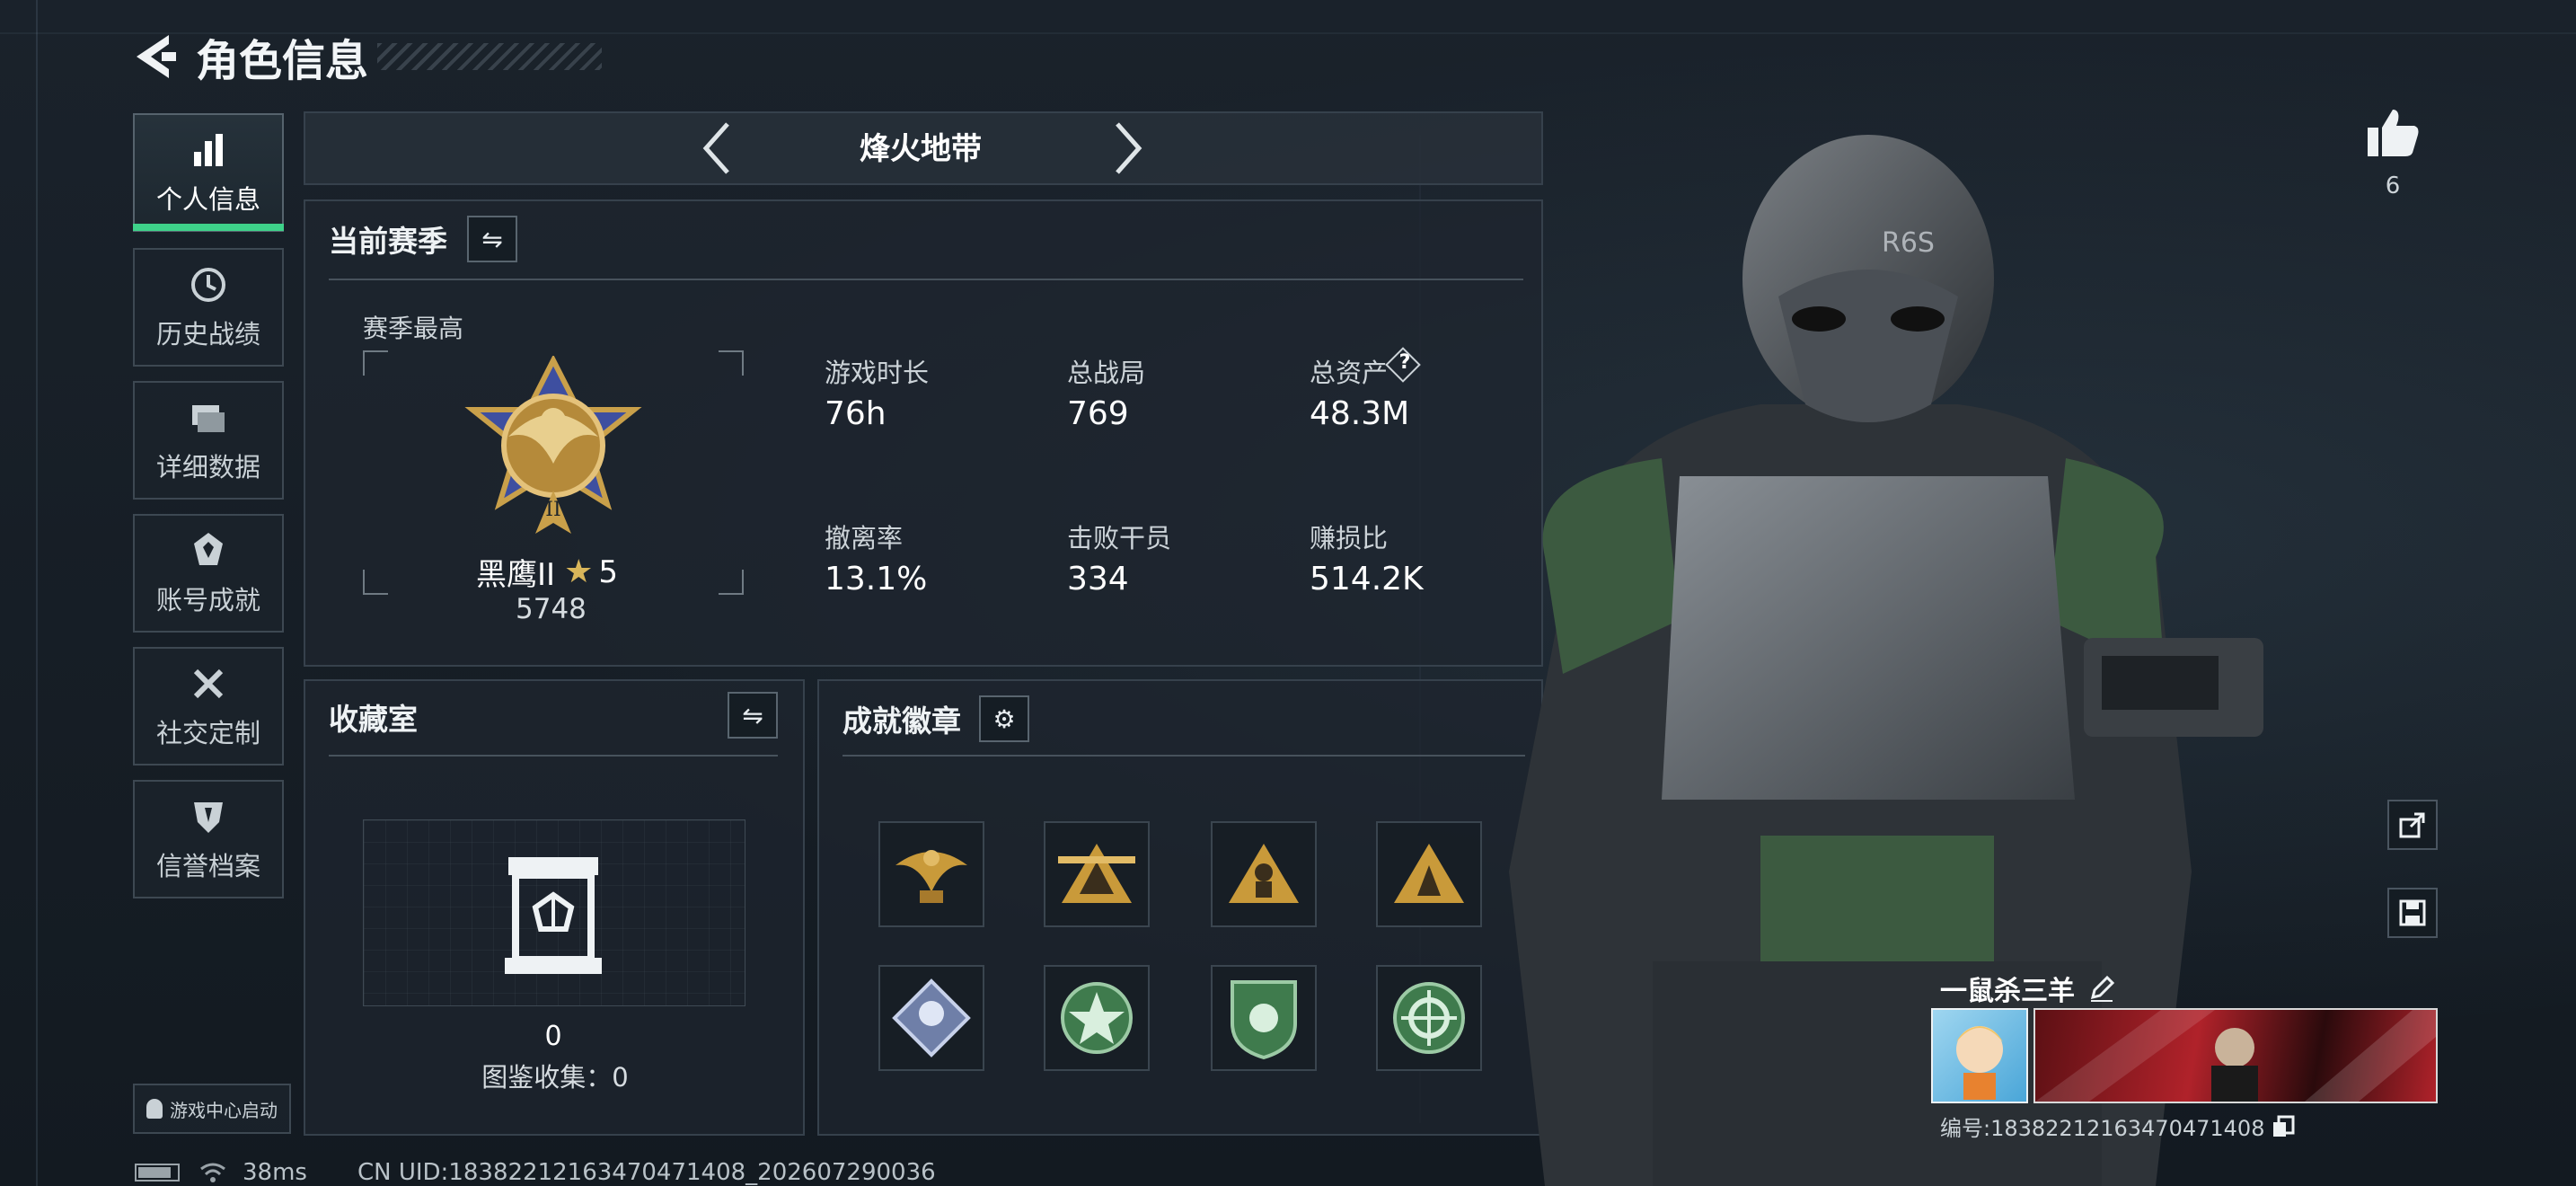  I want to click on avatar, so click(1979, 1055).